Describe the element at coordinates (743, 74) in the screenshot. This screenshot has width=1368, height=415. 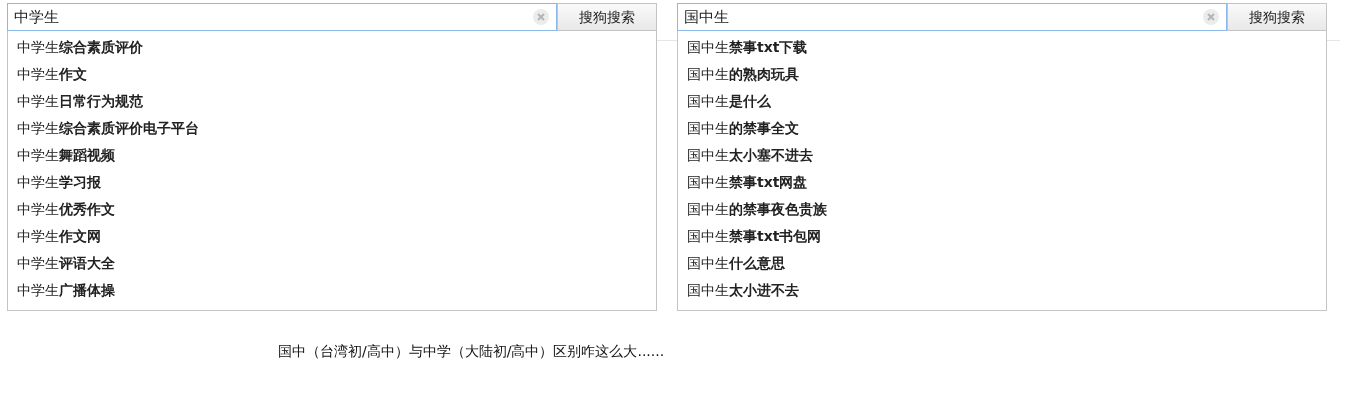
I see `suggestion-item: 国中生的熟肉玩具` at that location.